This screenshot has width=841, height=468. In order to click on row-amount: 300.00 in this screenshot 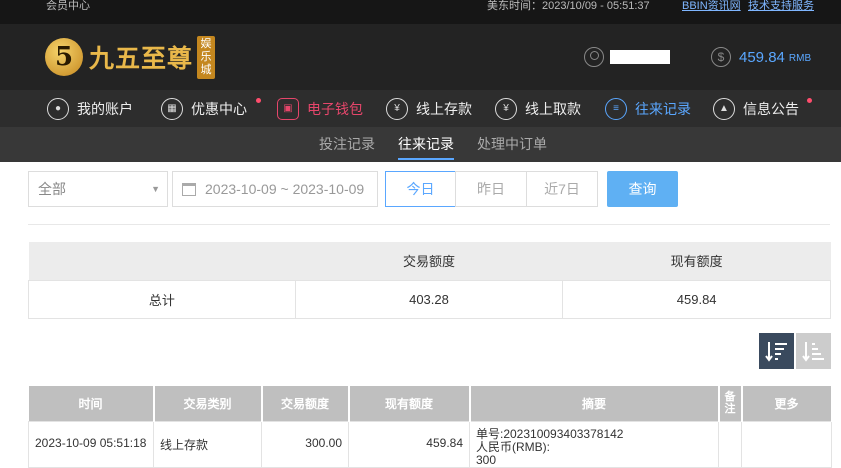, I will do `click(305, 444)`.